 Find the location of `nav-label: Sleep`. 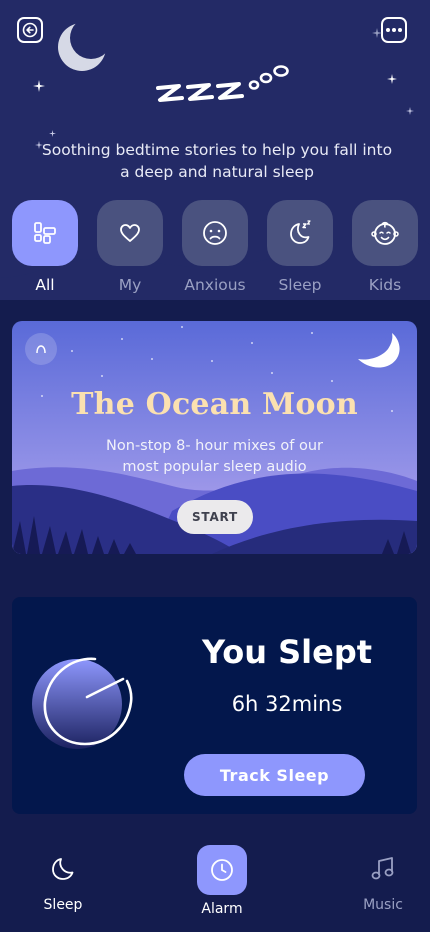

nav-label: Sleep is located at coordinates (63, 905).